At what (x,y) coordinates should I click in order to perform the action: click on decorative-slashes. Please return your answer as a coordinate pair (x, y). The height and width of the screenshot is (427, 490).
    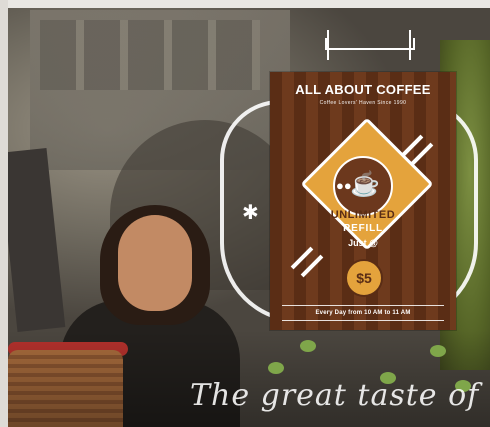
    Looking at the image, I should click on (306, 260).